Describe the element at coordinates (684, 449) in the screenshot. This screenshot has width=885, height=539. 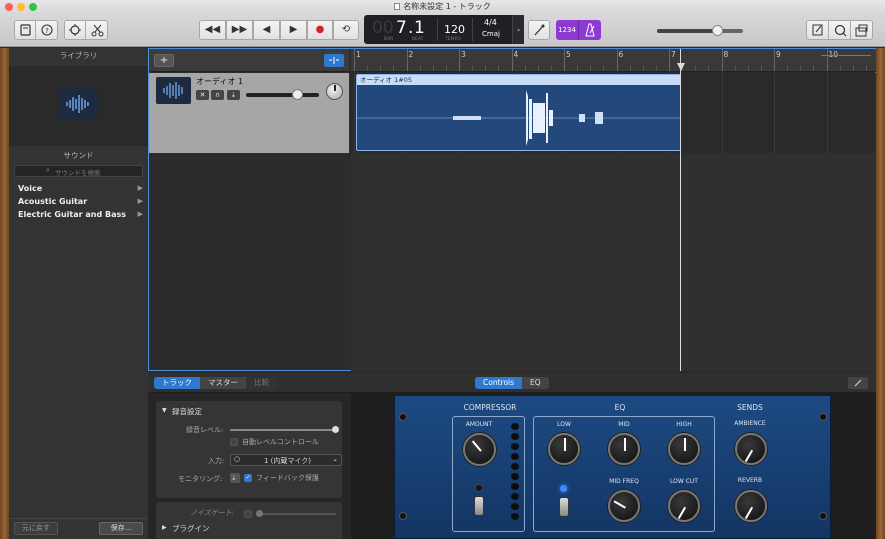
I see `eq-high-knob` at that location.